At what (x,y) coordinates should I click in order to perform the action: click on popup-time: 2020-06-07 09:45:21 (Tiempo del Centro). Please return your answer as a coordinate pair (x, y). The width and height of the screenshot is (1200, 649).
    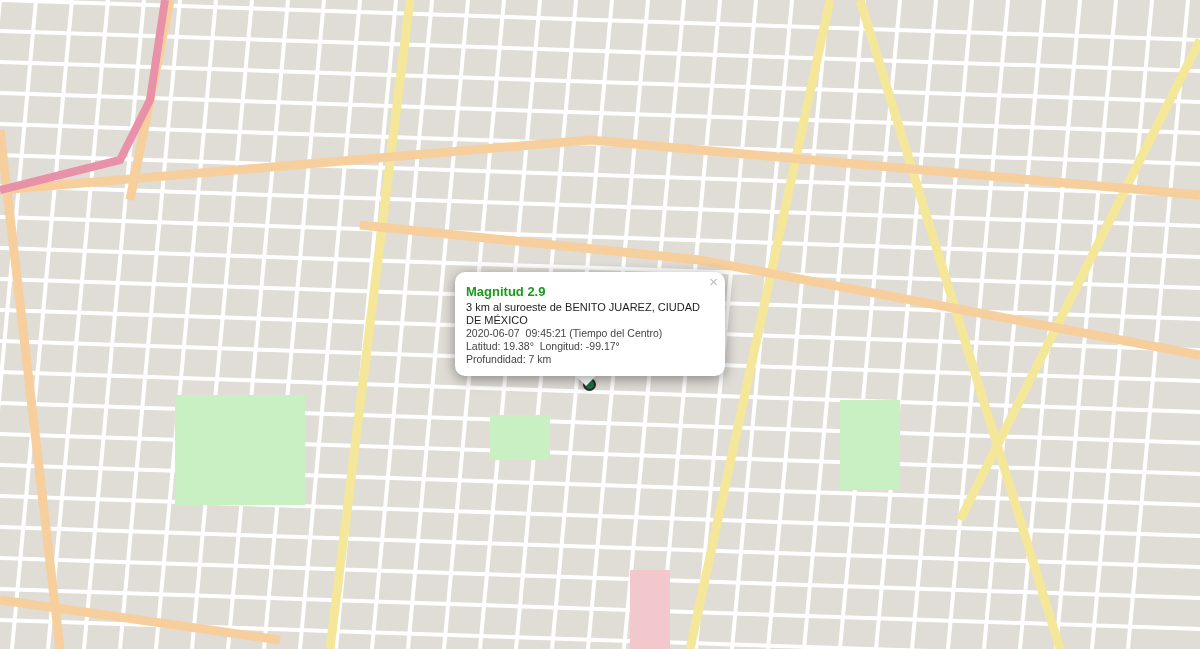
    Looking at the image, I should click on (565, 333).